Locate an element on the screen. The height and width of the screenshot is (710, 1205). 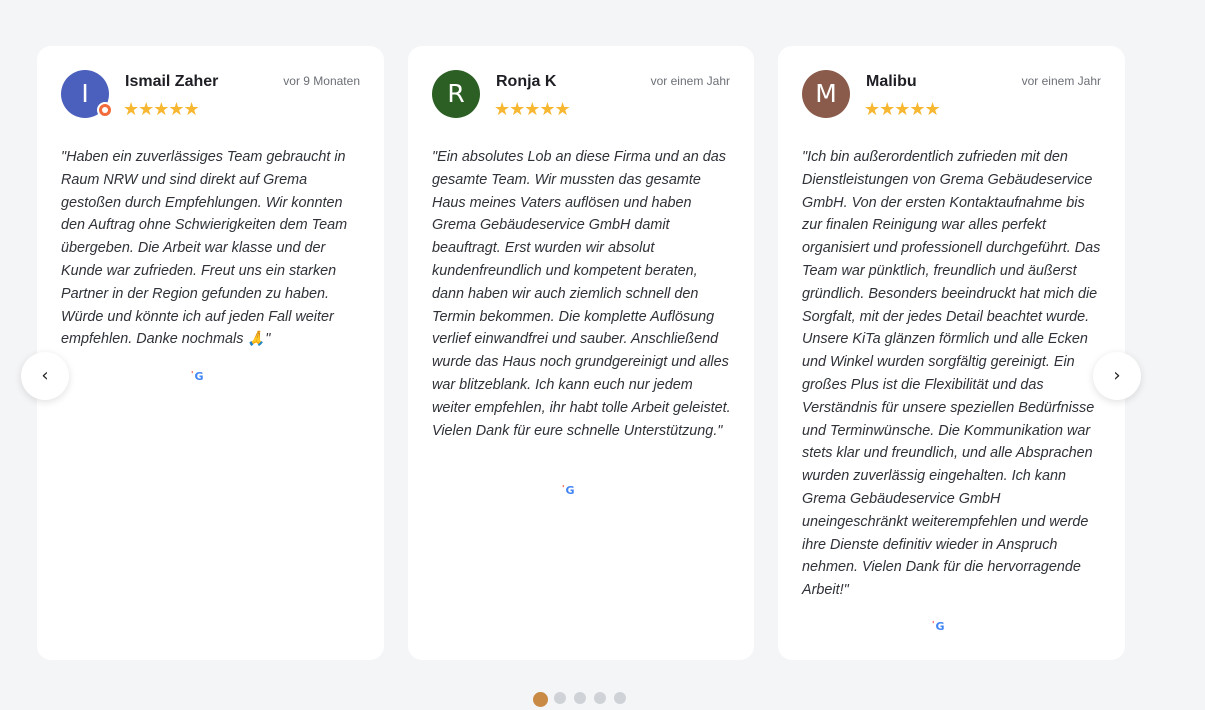
carousel-next-button: › is located at coordinates (1117, 376).